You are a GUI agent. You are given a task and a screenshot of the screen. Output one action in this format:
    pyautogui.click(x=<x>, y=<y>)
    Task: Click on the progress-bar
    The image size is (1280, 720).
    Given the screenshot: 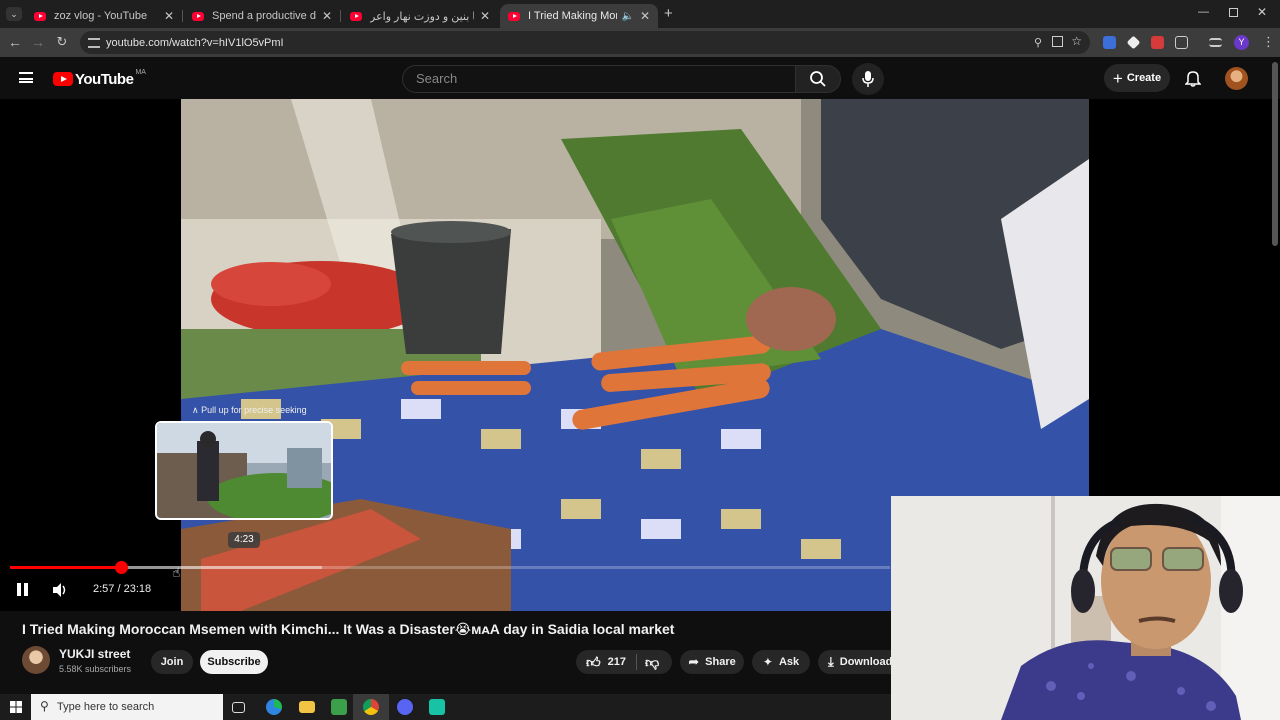 What is the action you would take?
    pyautogui.click(x=450, y=567)
    